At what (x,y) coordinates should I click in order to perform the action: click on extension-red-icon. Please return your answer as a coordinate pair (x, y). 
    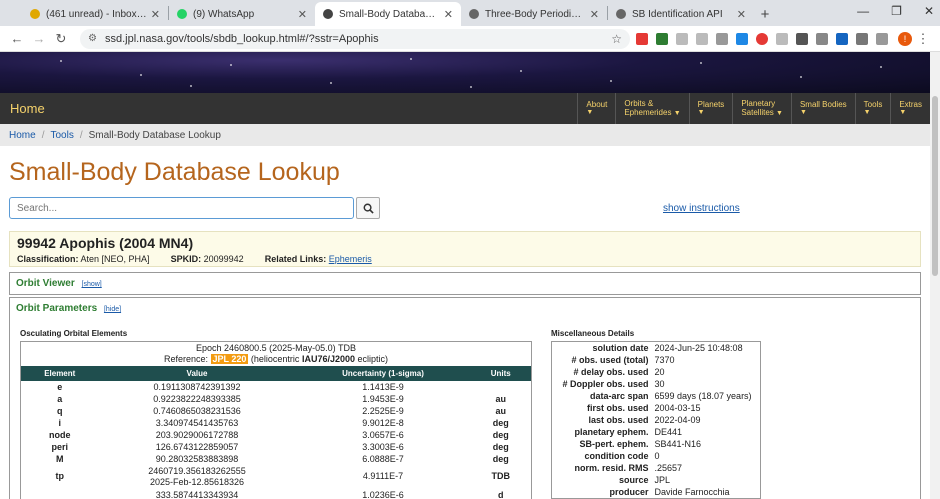
    Looking at the image, I should click on (642, 38).